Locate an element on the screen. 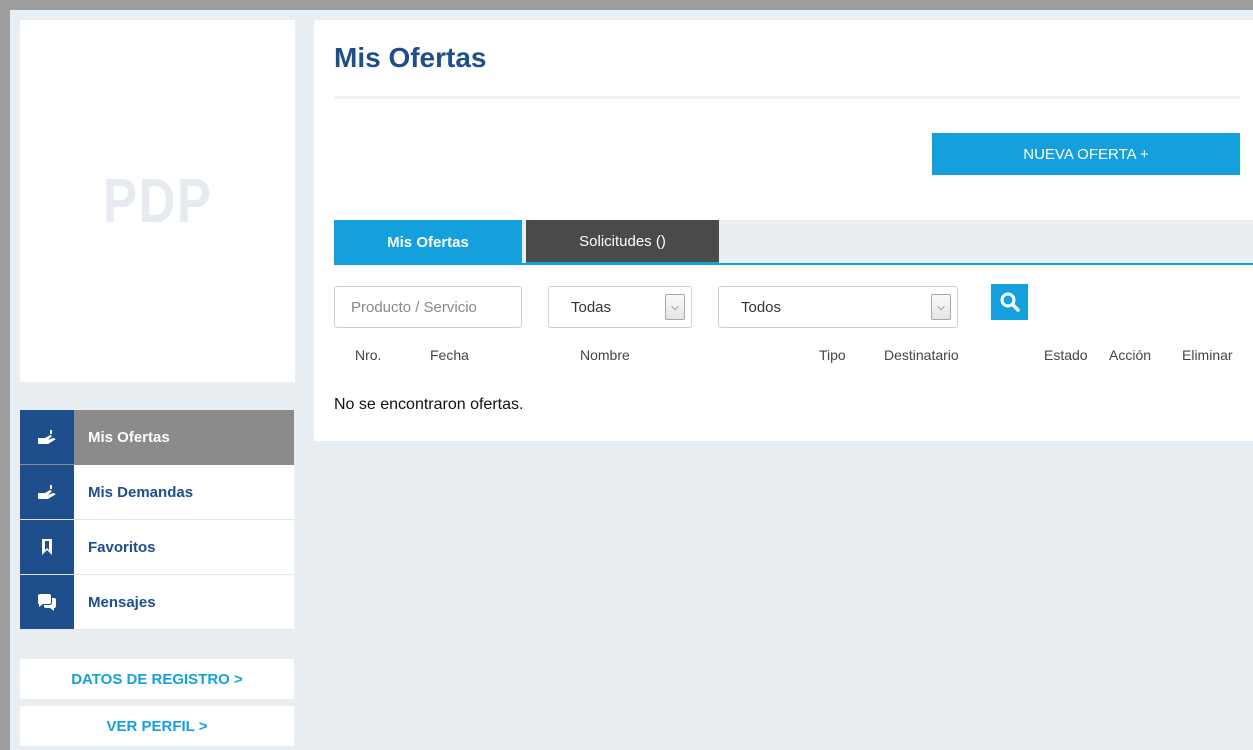 This screenshot has height=750, width=1253. sidebar-item-label: Mis Demandas is located at coordinates (141, 492).